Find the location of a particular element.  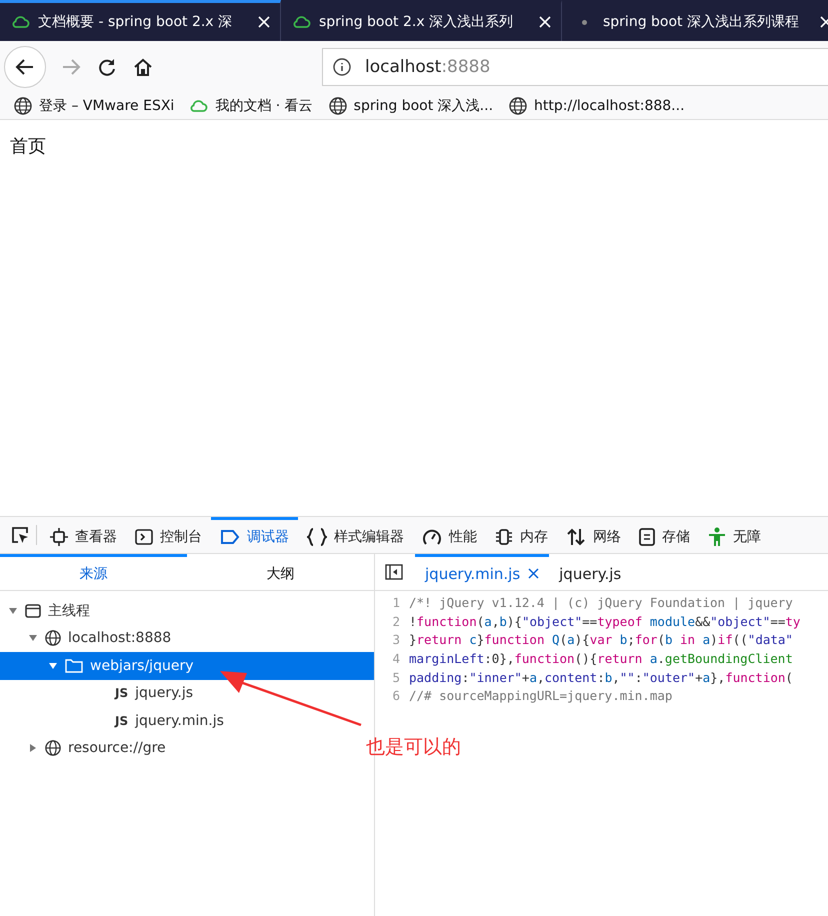

bookmark: 登录 – VMware ESXi is located at coordinates (94, 106).